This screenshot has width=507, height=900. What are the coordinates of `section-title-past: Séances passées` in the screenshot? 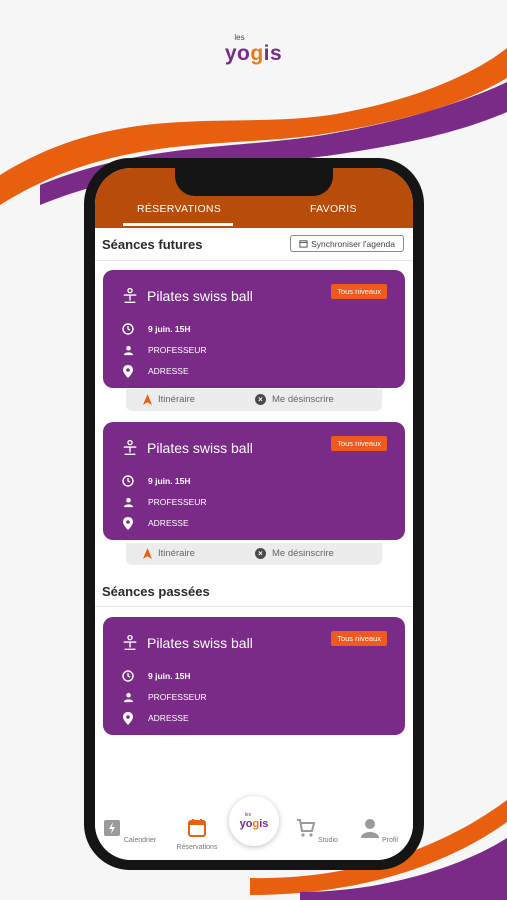 It's located at (156, 591).